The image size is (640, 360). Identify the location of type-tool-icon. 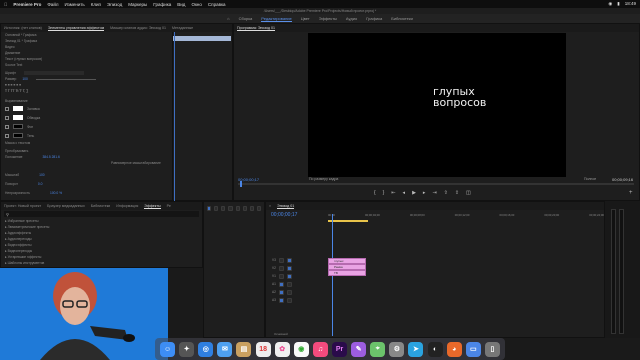
(258, 208).